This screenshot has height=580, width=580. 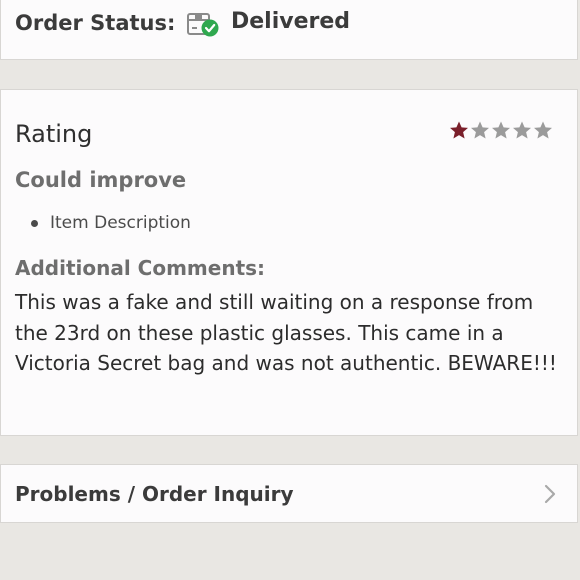 What do you see at coordinates (203, 25) in the screenshot?
I see `package-delivered-icon` at bounding box center [203, 25].